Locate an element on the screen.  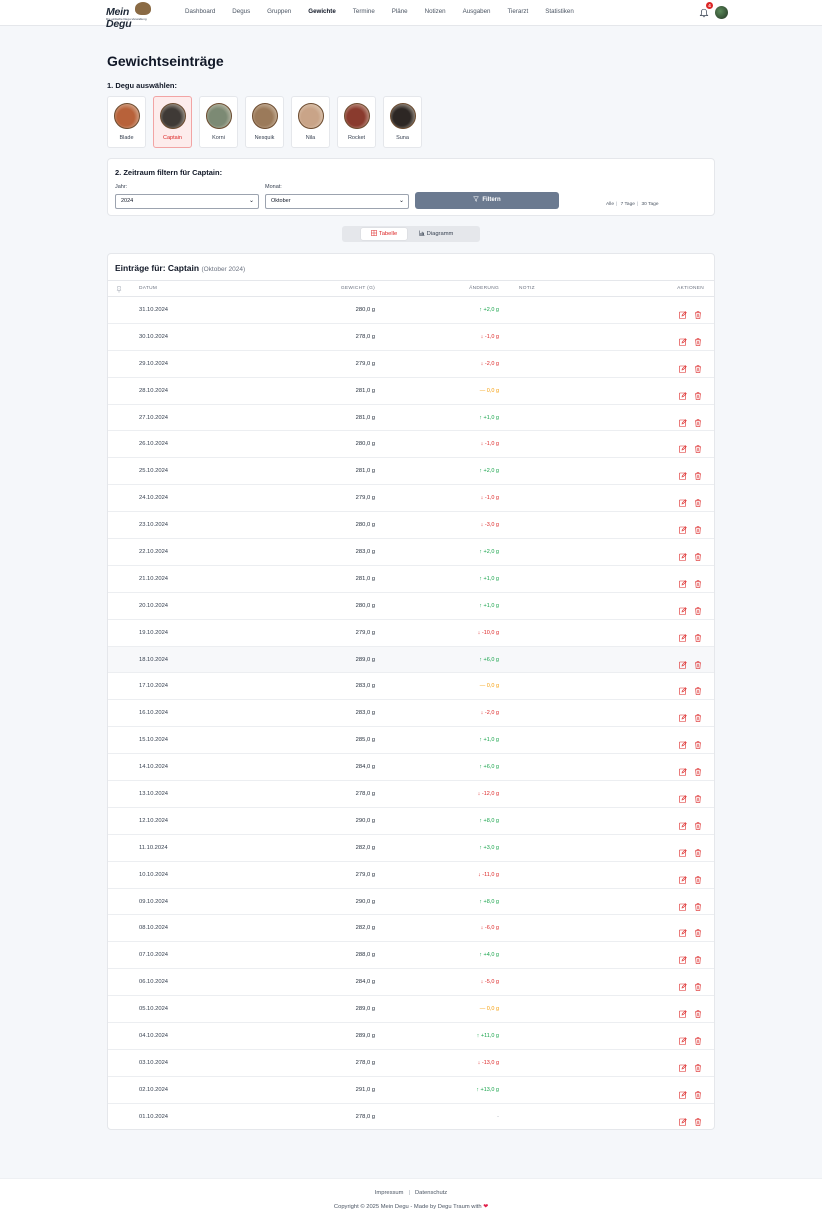
degu-card-rocket: Rocket is located at coordinates (356, 122).